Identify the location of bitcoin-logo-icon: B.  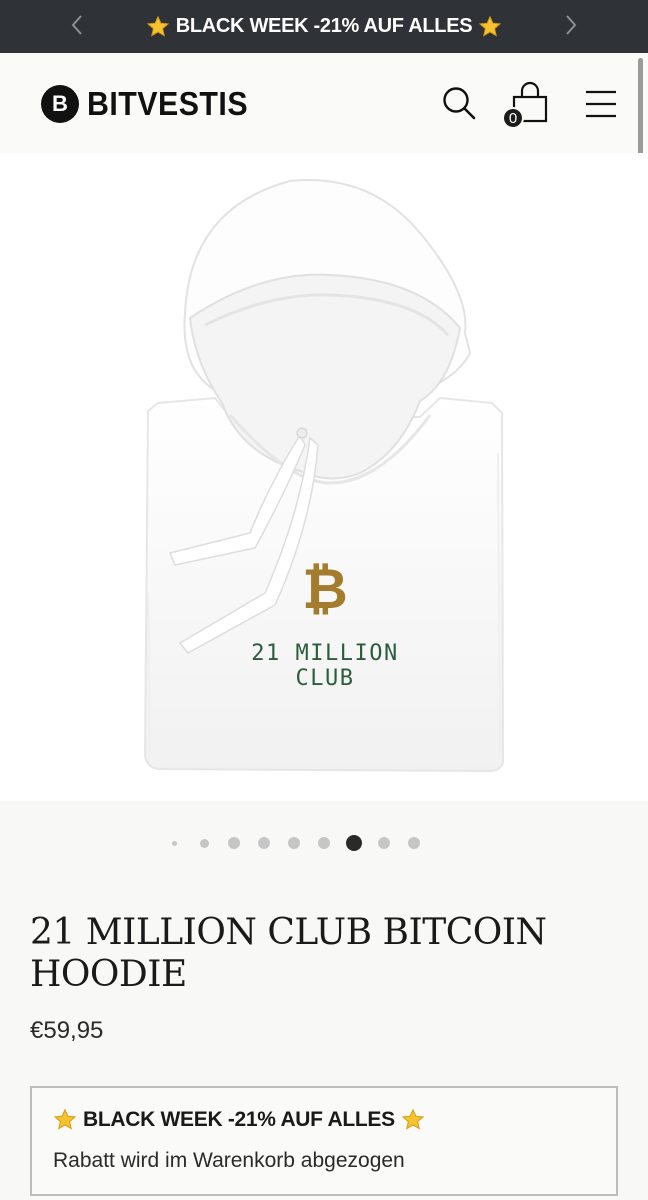
(60, 104).